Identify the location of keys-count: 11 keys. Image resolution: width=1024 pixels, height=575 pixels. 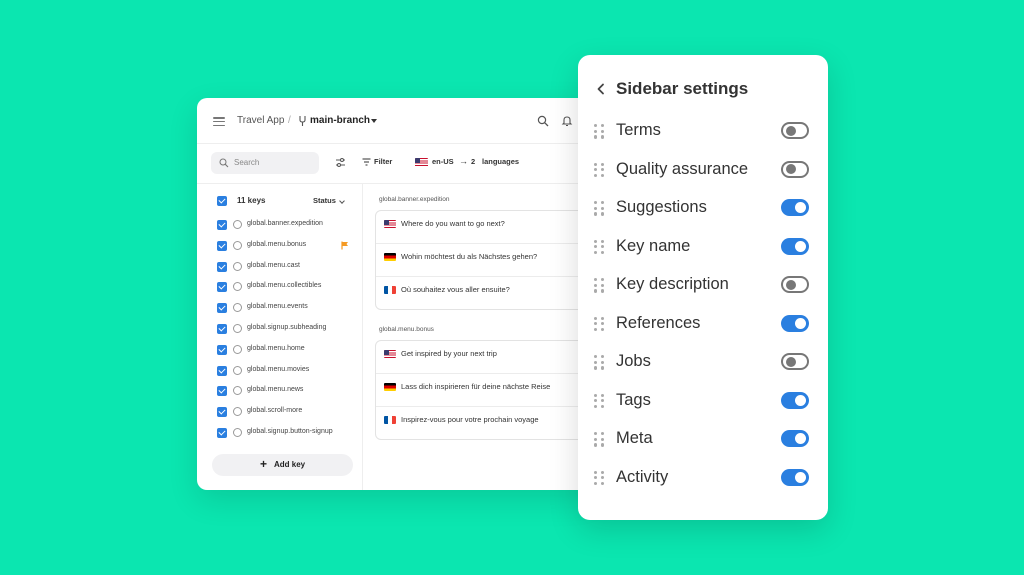
(251, 200).